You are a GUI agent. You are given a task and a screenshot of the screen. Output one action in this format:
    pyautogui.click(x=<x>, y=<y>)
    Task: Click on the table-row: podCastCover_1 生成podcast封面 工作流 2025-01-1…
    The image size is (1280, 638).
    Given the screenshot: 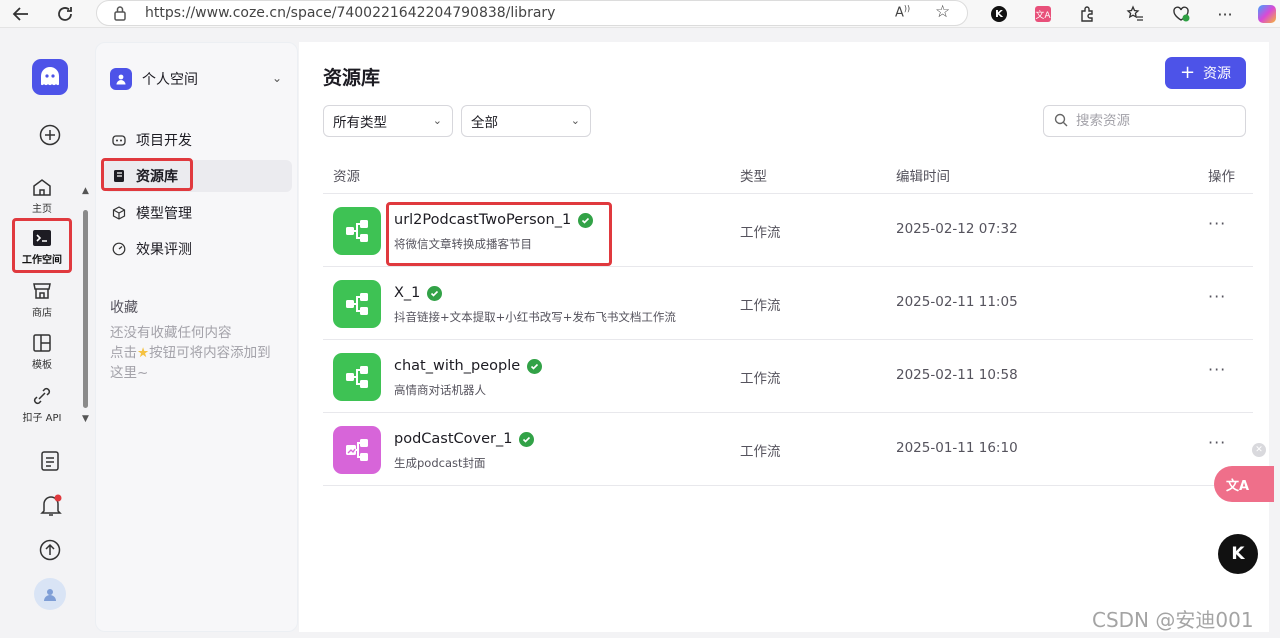 What is the action you would take?
    pyautogui.click(x=788, y=449)
    